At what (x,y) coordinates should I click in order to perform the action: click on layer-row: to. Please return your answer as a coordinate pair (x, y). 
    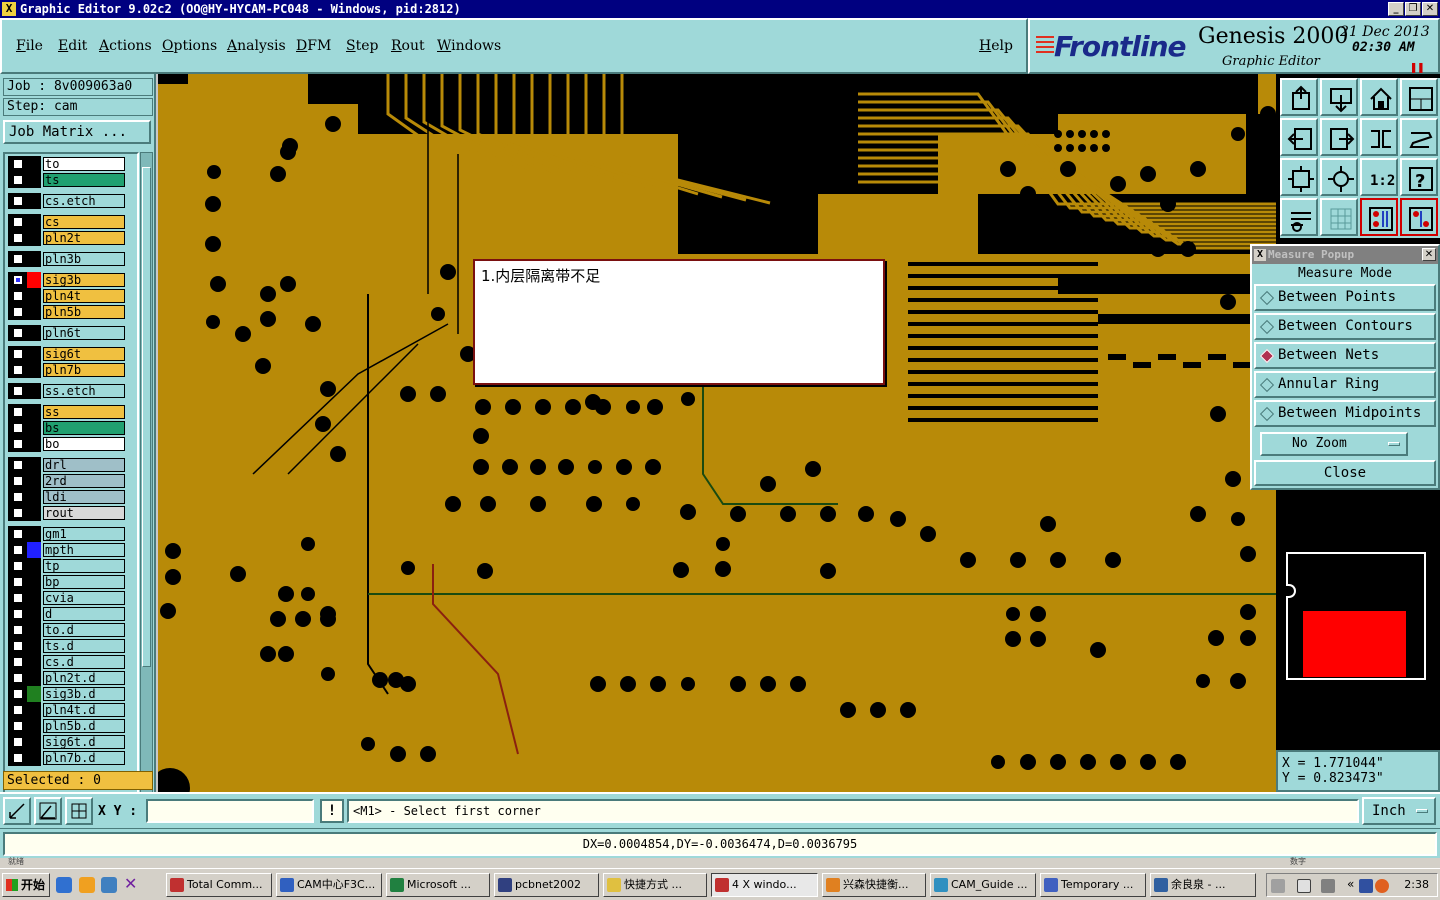
    Looking at the image, I should click on (68, 164).